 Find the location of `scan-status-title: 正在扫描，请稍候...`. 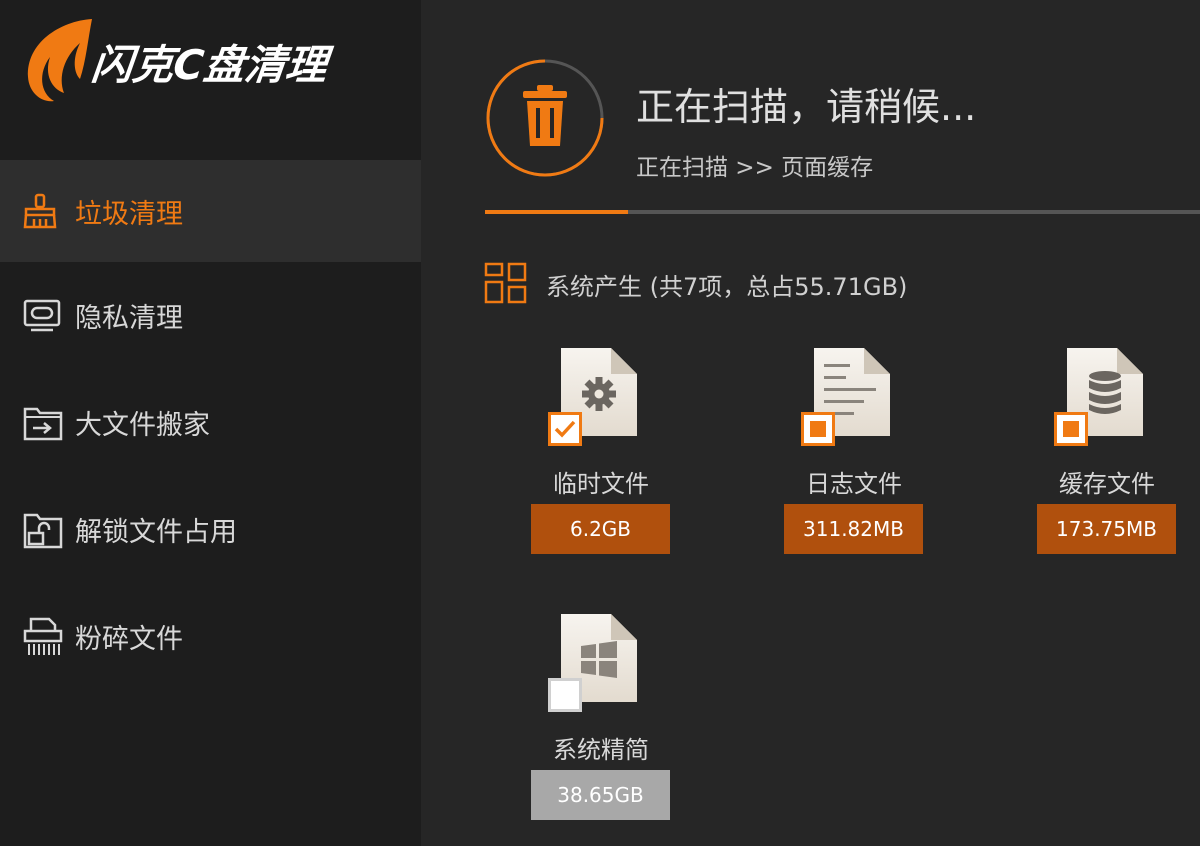

scan-status-title: 正在扫描，请稍候... is located at coordinates (806, 107).